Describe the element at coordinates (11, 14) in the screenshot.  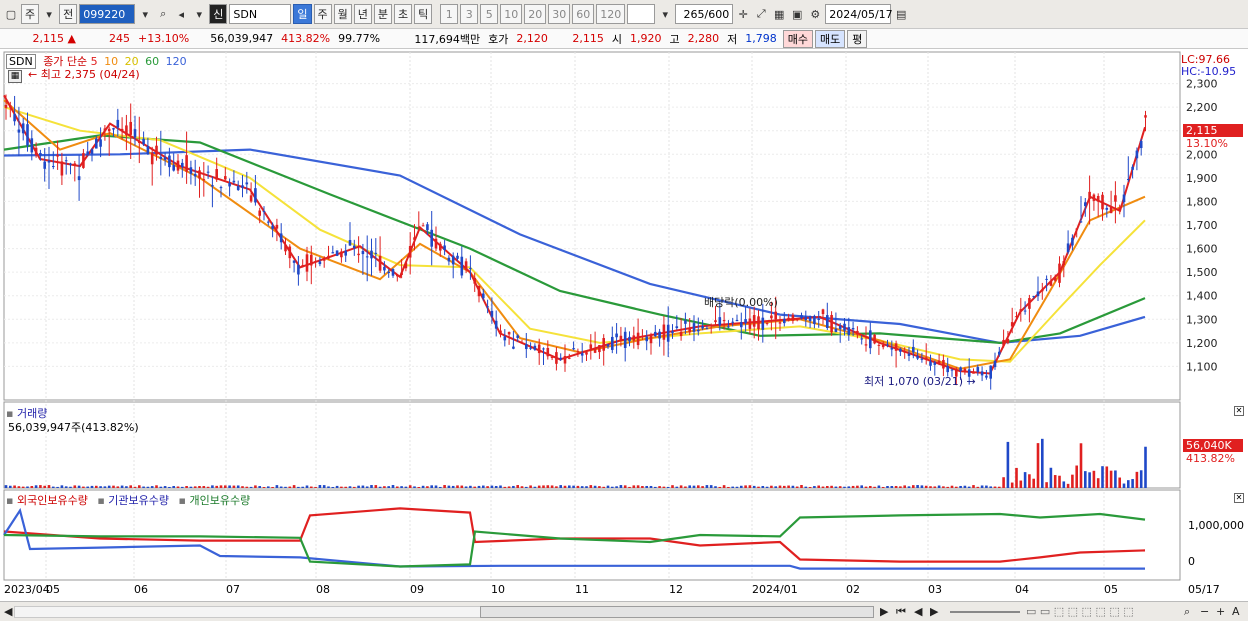
I see `window-icon: ▢` at that location.